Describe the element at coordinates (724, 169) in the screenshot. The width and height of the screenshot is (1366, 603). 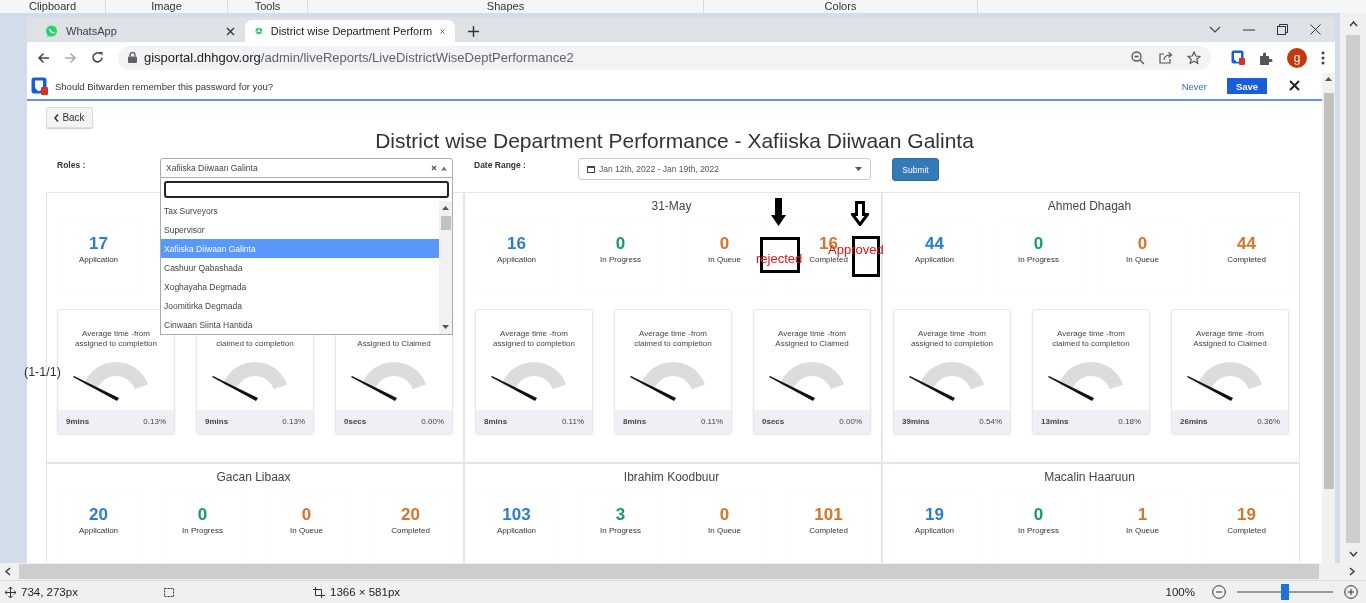
I see `date-range-field: Jan 12th, 2022 - Jan 19th, 2022` at that location.